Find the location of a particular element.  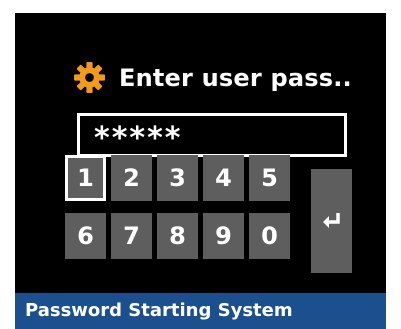

footer-bar: Password Starting System is located at coordinates (200, 311).